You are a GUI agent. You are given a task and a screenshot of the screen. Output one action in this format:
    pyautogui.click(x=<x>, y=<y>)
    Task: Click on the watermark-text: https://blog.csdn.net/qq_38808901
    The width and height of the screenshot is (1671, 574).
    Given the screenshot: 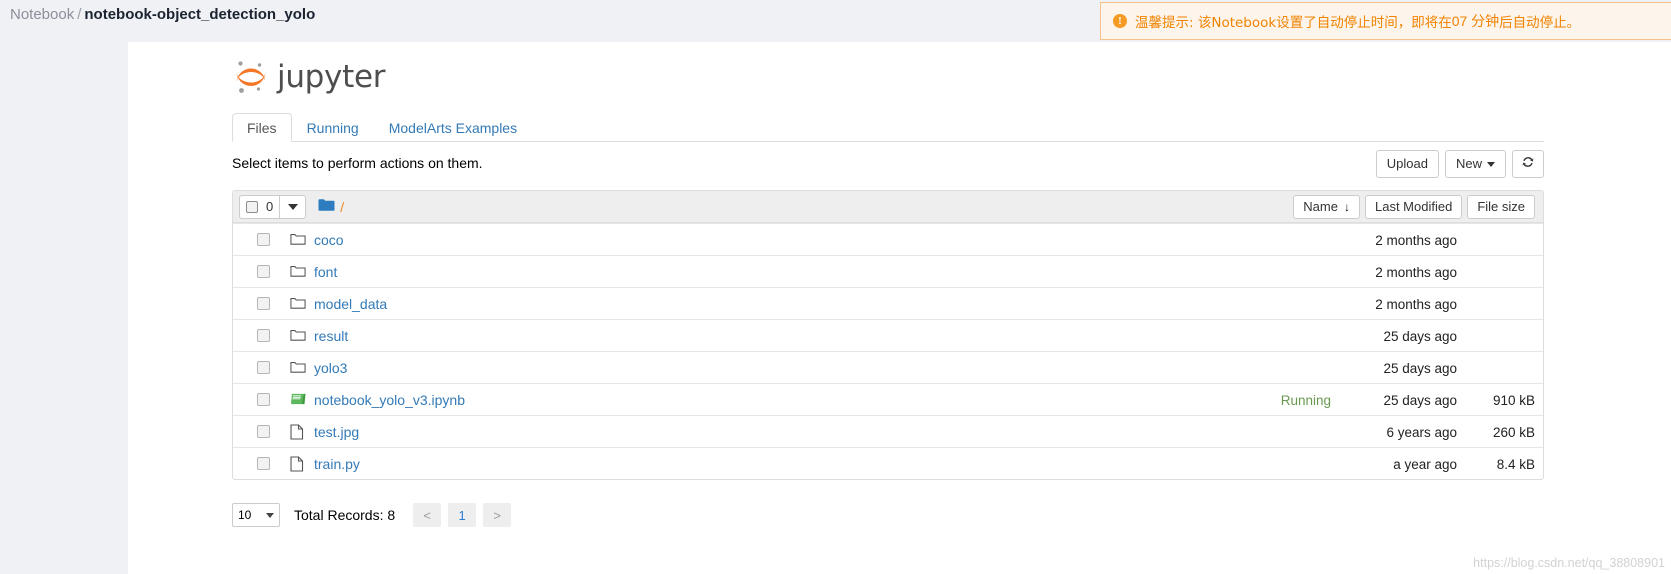 What is the action you would take?
    pyautogui.click(x=1569, y=563)
    